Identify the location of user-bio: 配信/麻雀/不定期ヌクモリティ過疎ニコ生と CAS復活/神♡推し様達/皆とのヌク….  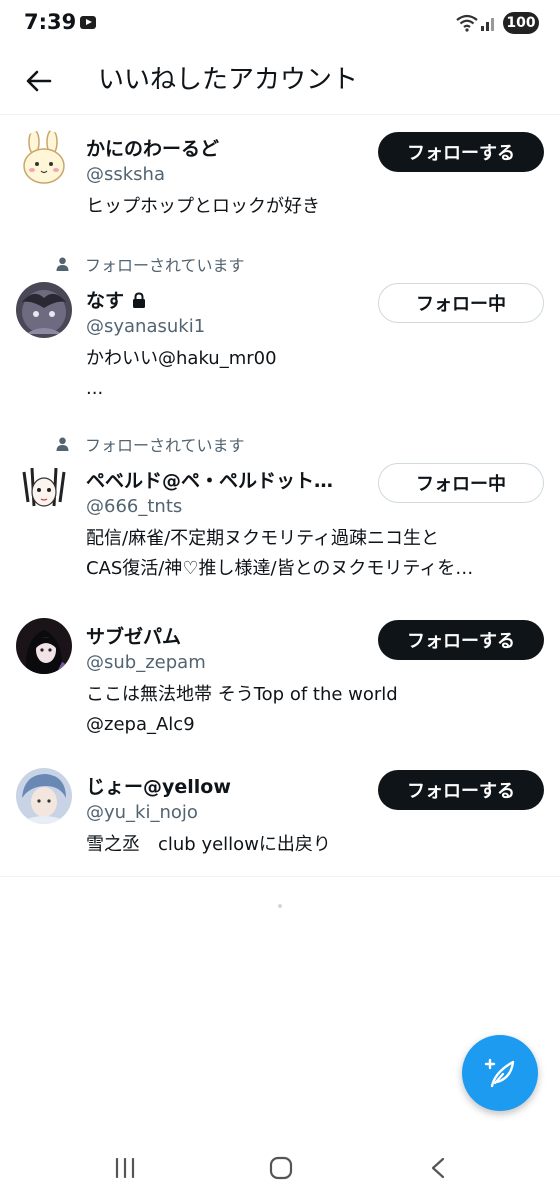
(316, 554).